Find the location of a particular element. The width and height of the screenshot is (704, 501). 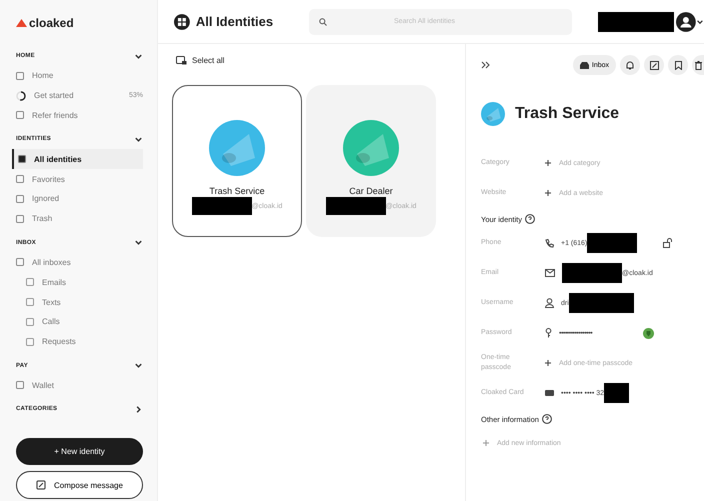

delete-button is located at coordinates (698, 65).